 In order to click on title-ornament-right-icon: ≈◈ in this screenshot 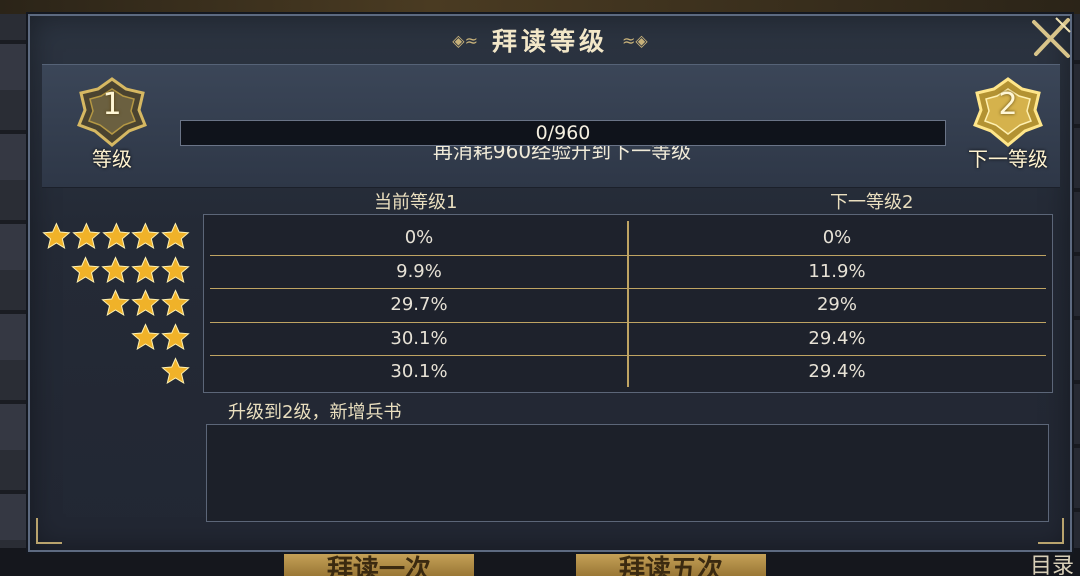, I will do `click(635, 40)`.